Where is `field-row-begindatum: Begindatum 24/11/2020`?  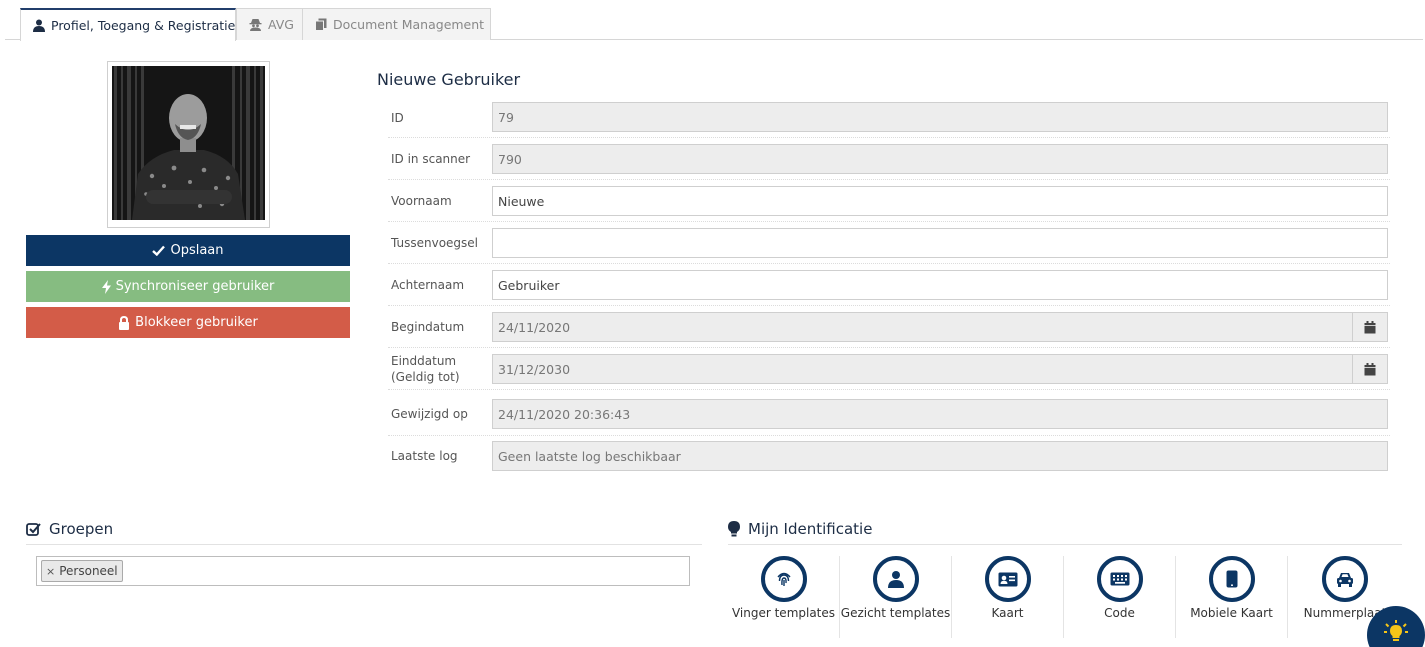 field-row-begindatum: Begindatum 24/11/2020 is located at coordinates (889, 327).